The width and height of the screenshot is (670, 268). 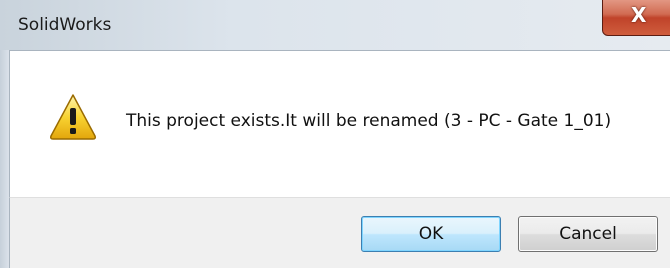 I want to click on close-button: X, so click(x=636, y=18).